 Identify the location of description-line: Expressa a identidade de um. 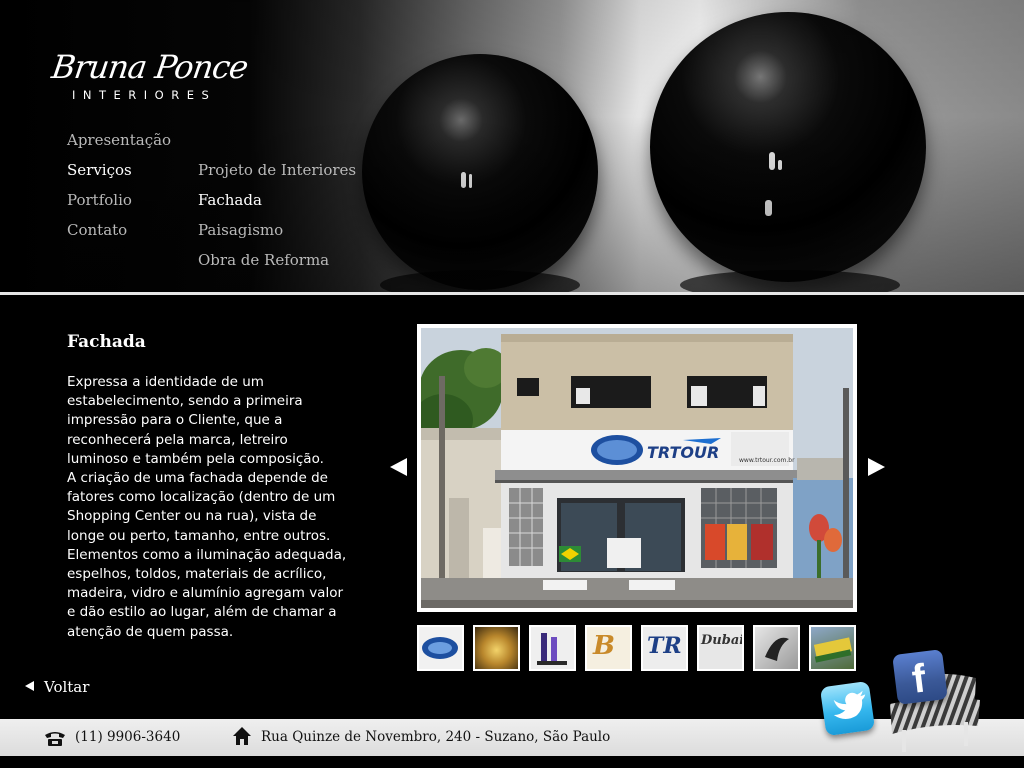
(165, 382).